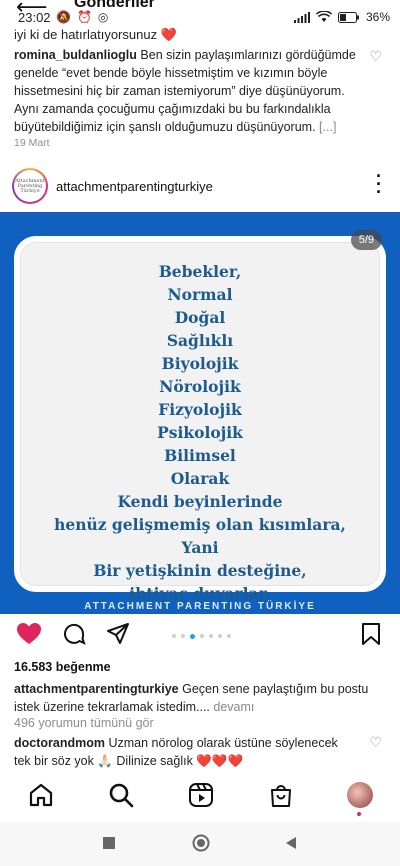 The width and height of the screenshot is (400, 866). I want to click on post-actions, so click(200, 637).